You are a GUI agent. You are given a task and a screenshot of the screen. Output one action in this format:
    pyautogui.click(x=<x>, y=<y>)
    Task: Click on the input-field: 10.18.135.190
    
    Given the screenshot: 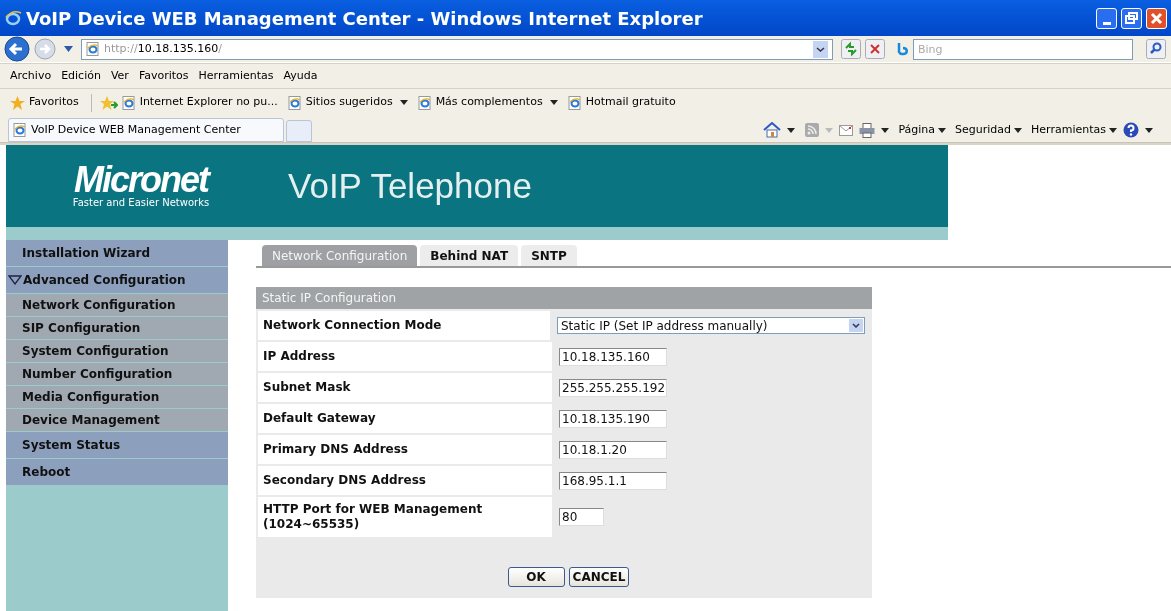 What is the action you would take?
    pyautogui.click(x=613, y=418)
    